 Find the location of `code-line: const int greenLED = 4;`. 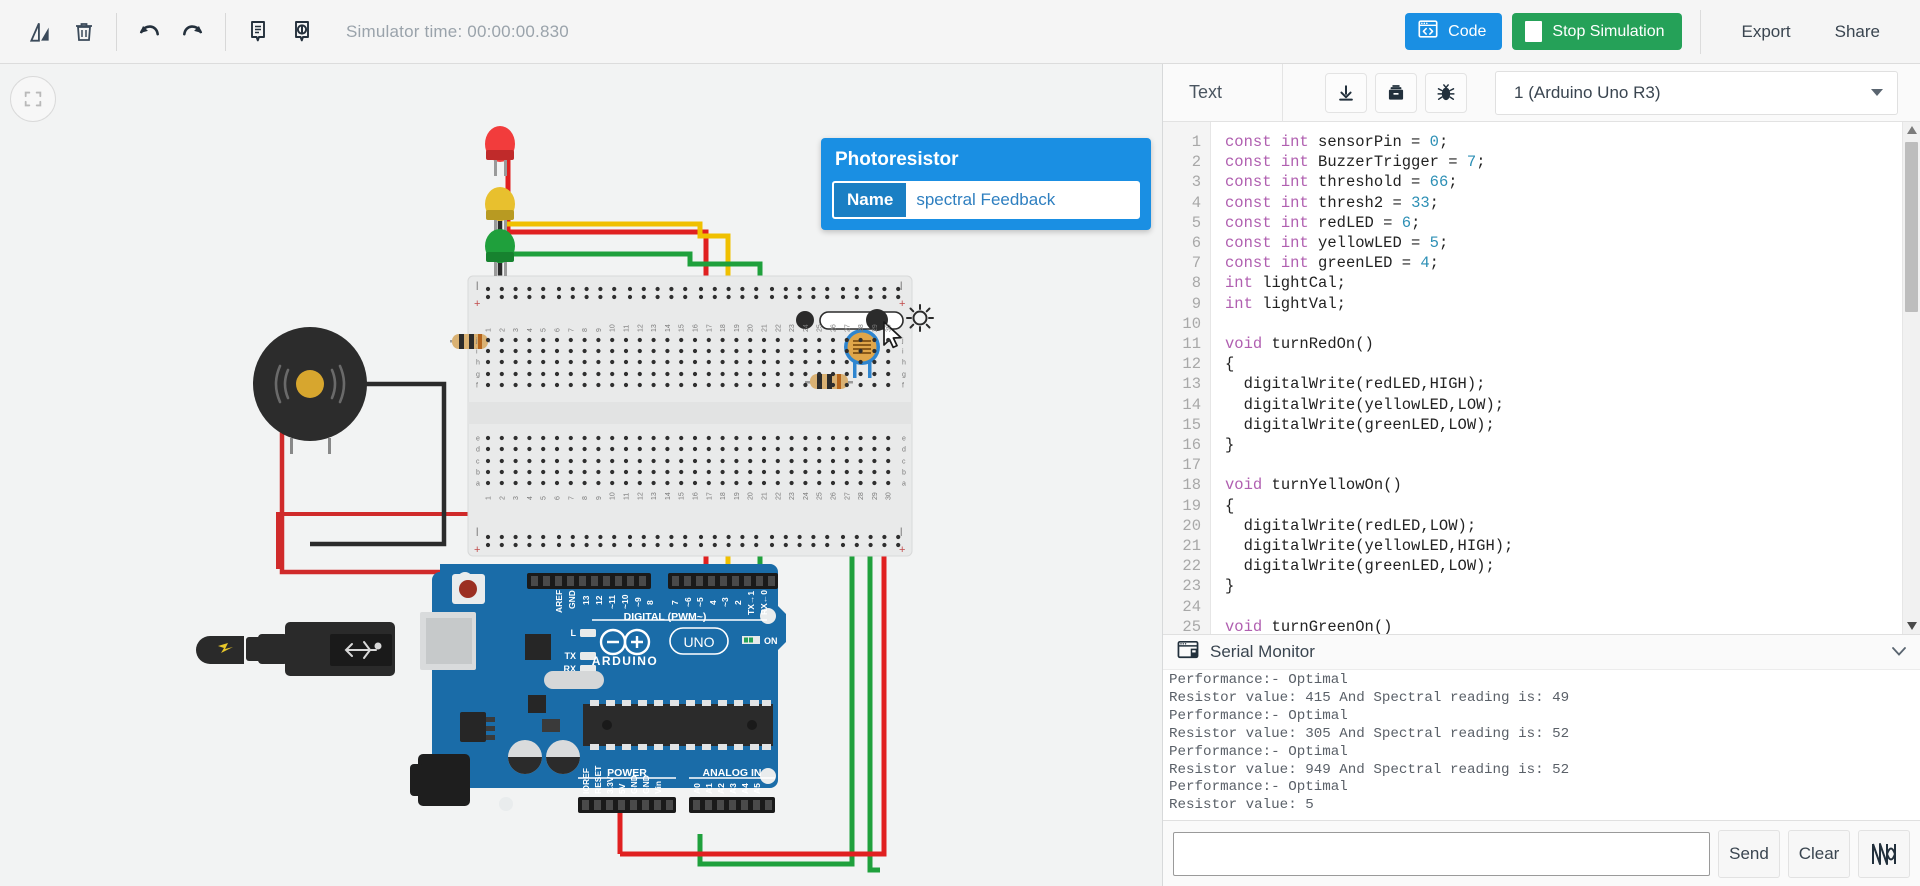

code-line: const int greenLED = 4; is located at coordinates (1332, 263).